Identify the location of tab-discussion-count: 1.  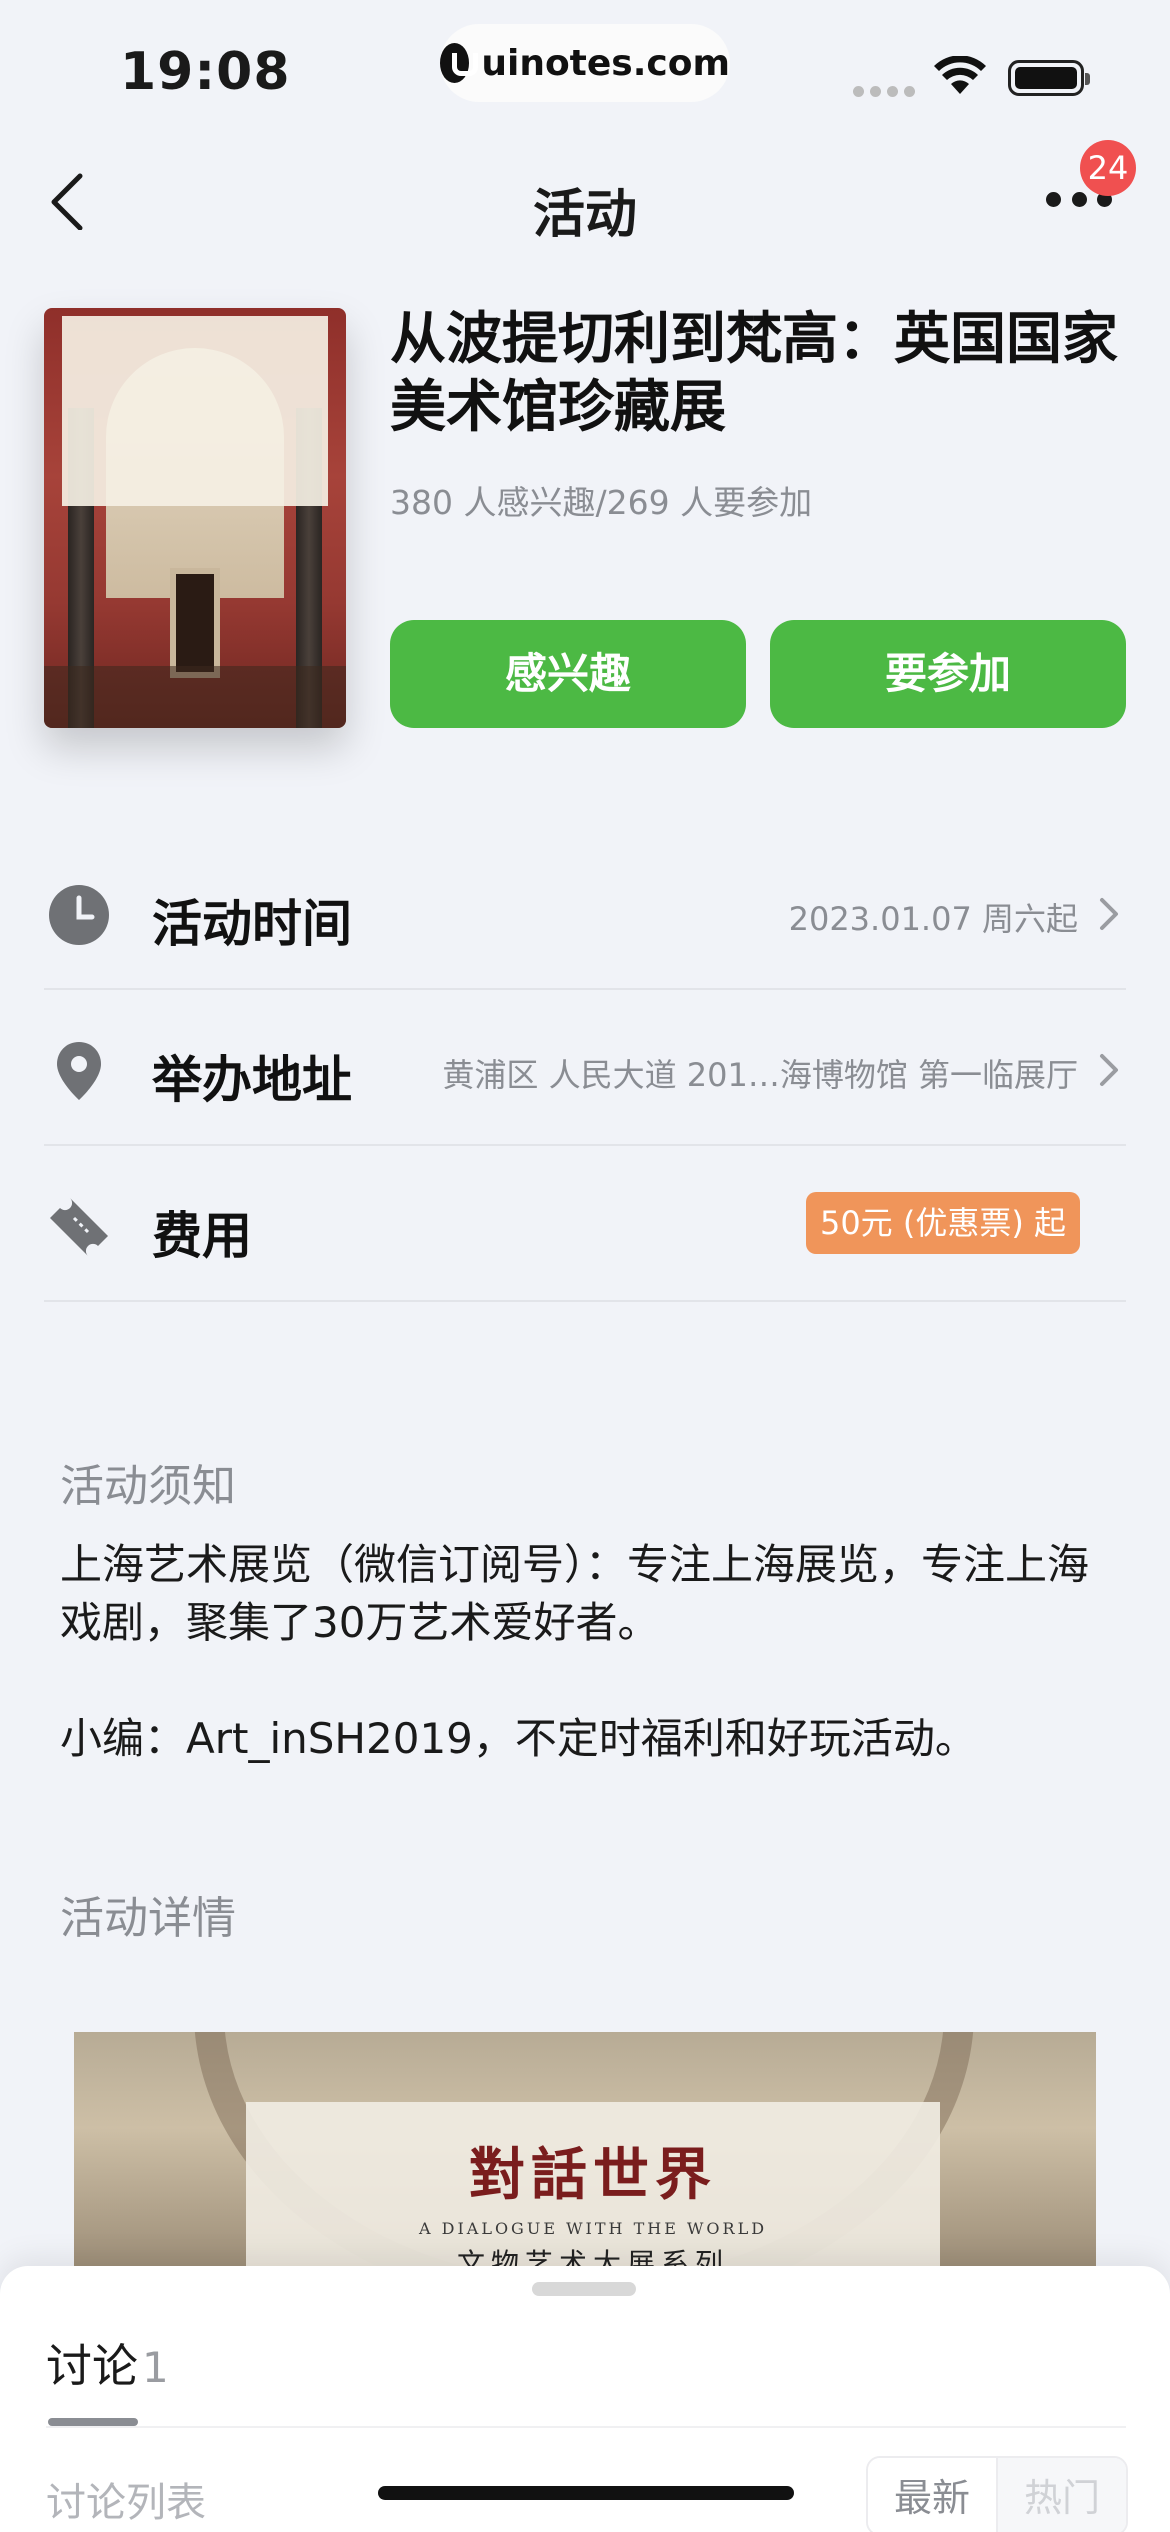
(155, 2367).